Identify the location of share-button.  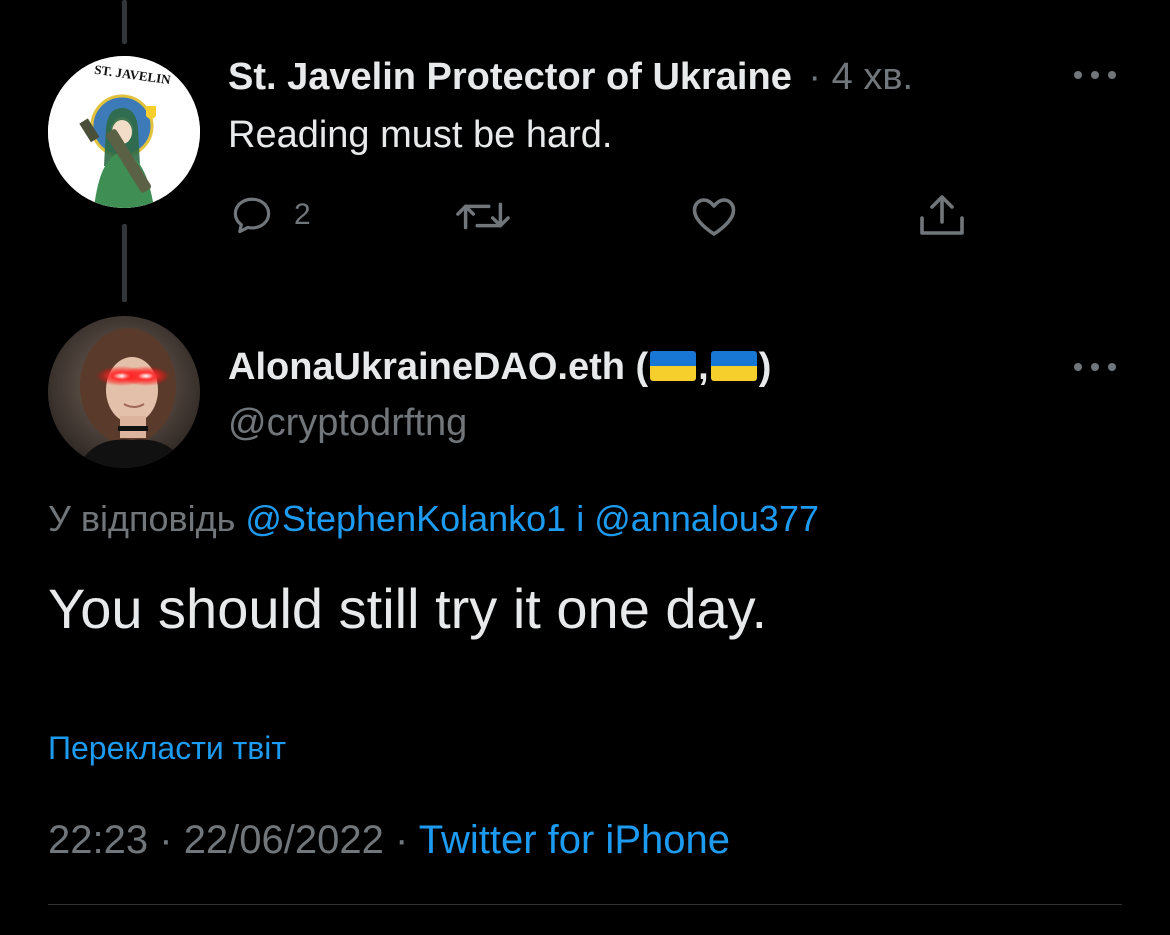
(942, 216).